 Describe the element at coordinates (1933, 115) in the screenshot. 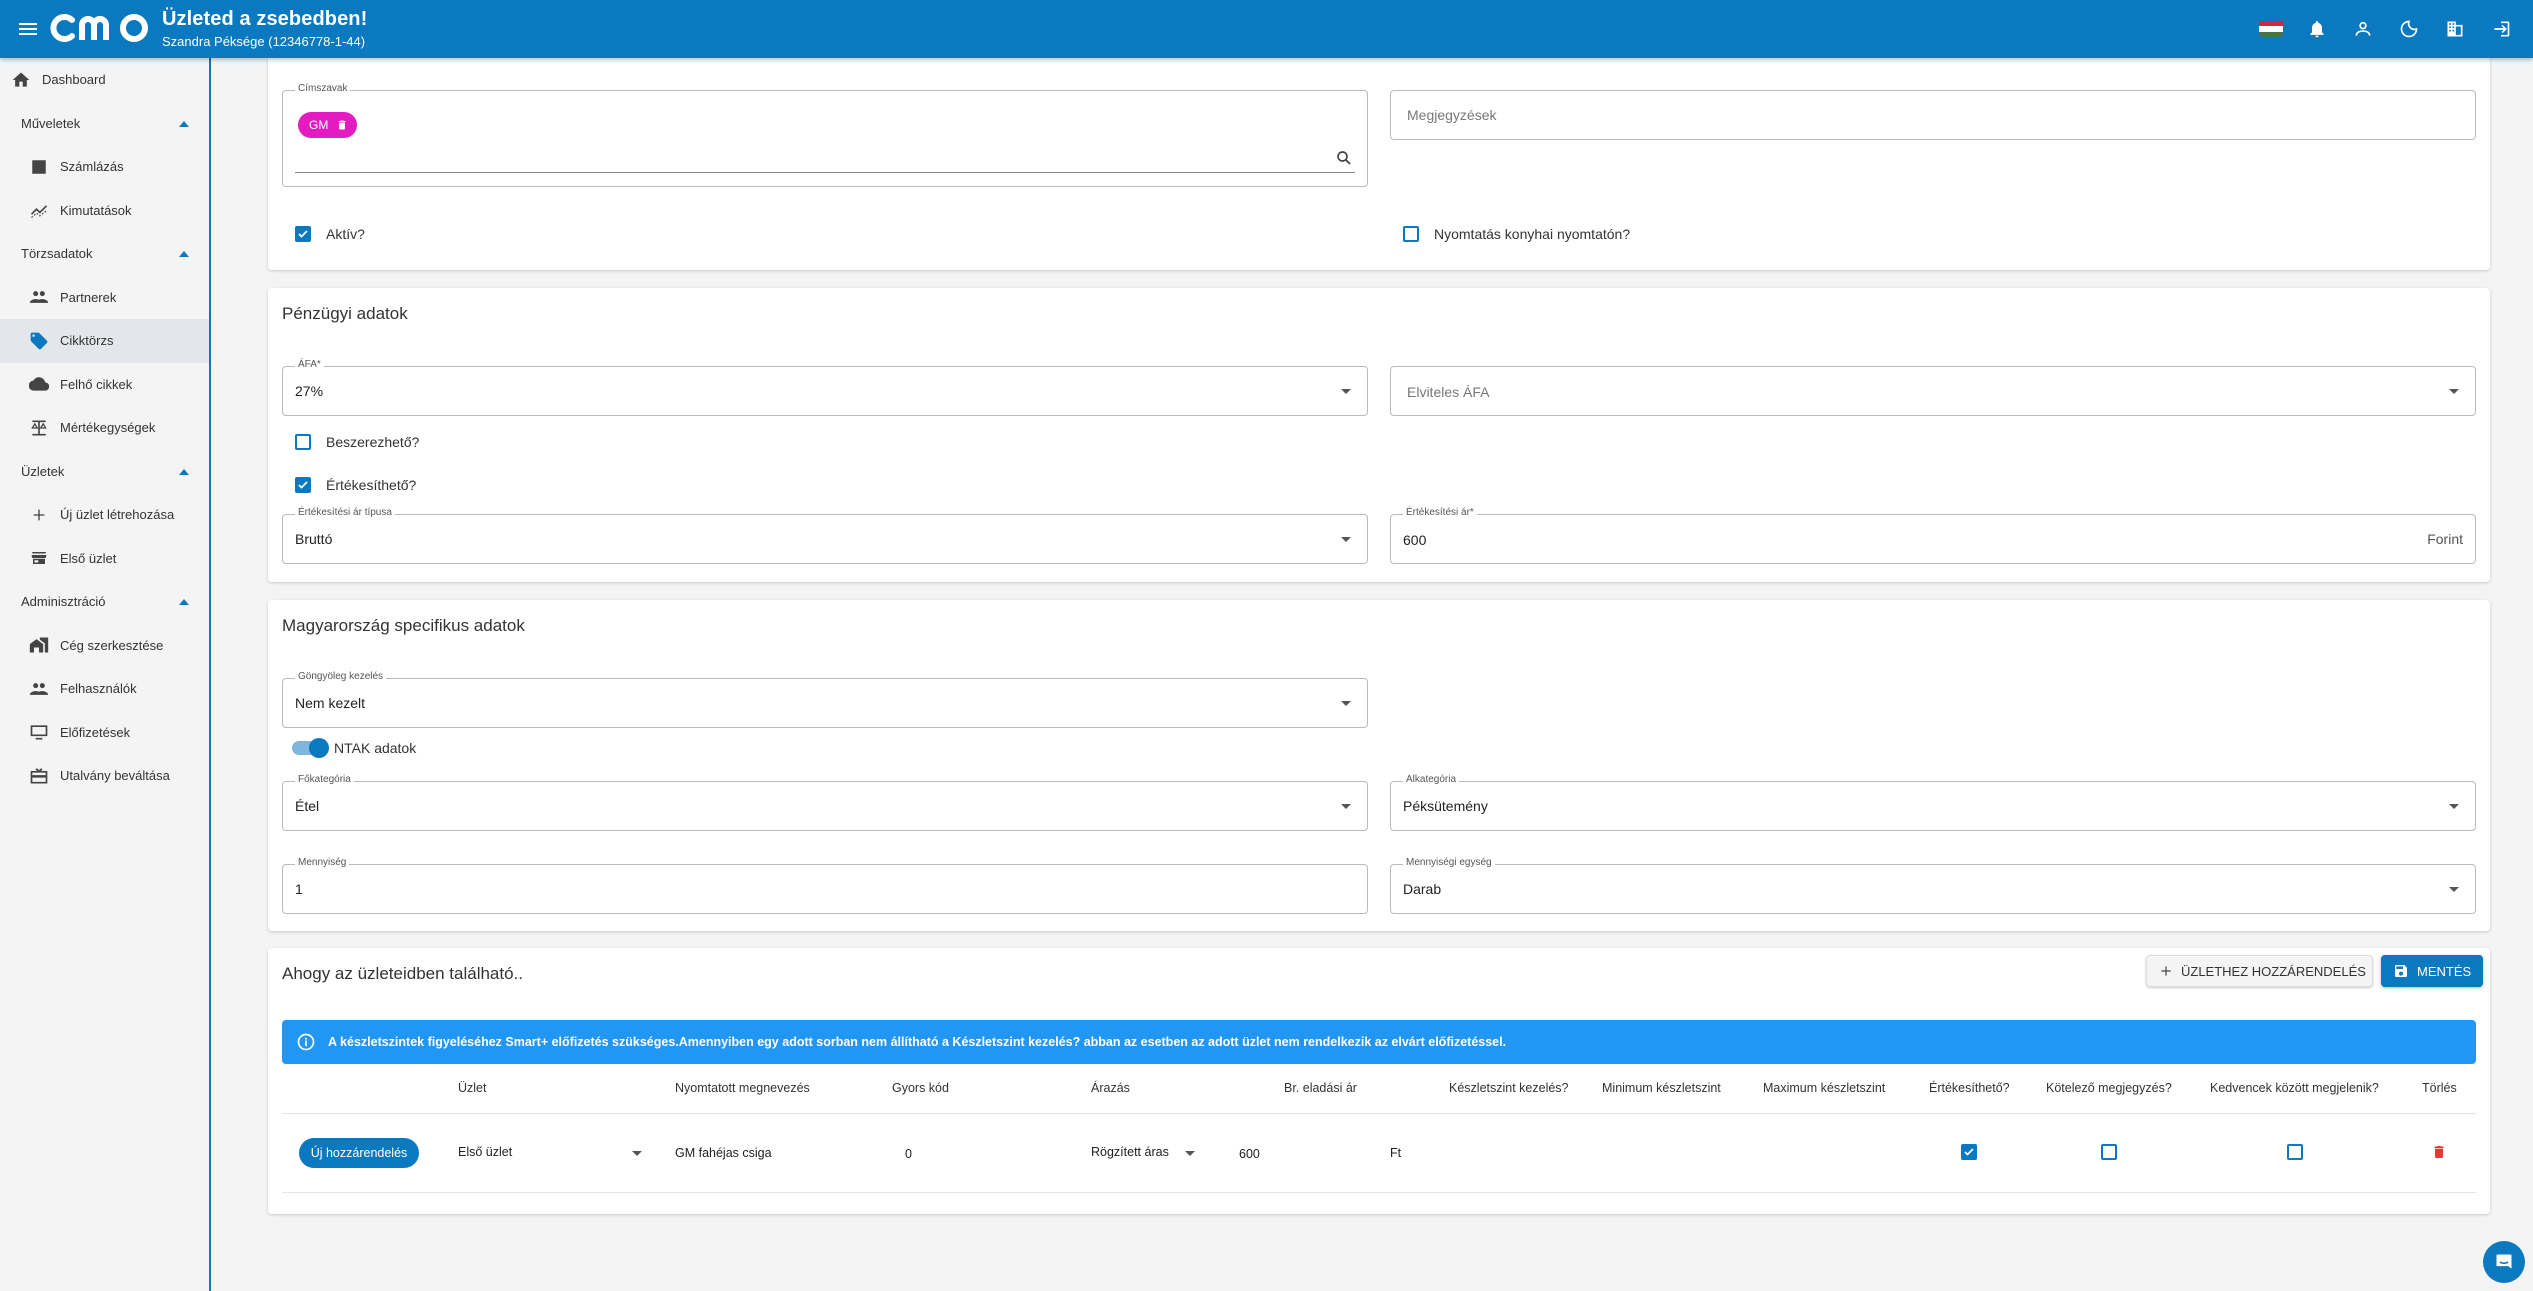

I see `megjegyzesek-field: Megjegyzések` at that location.